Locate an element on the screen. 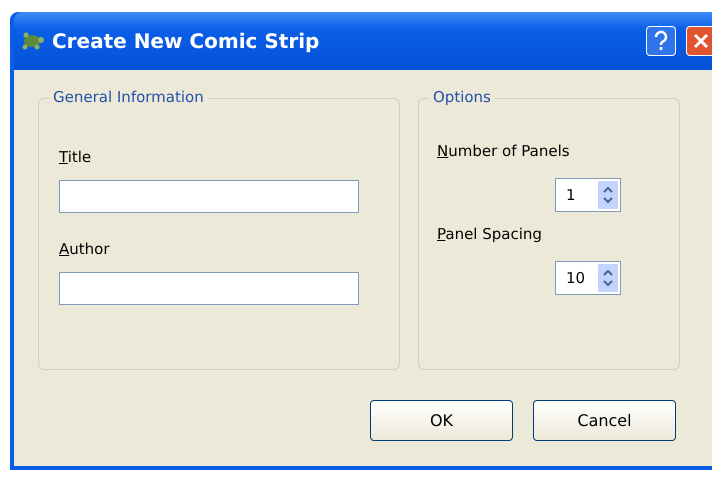 The width and height of the screenshot is (712, 477). spin-box: 1 is located at coordinates (588, 195).